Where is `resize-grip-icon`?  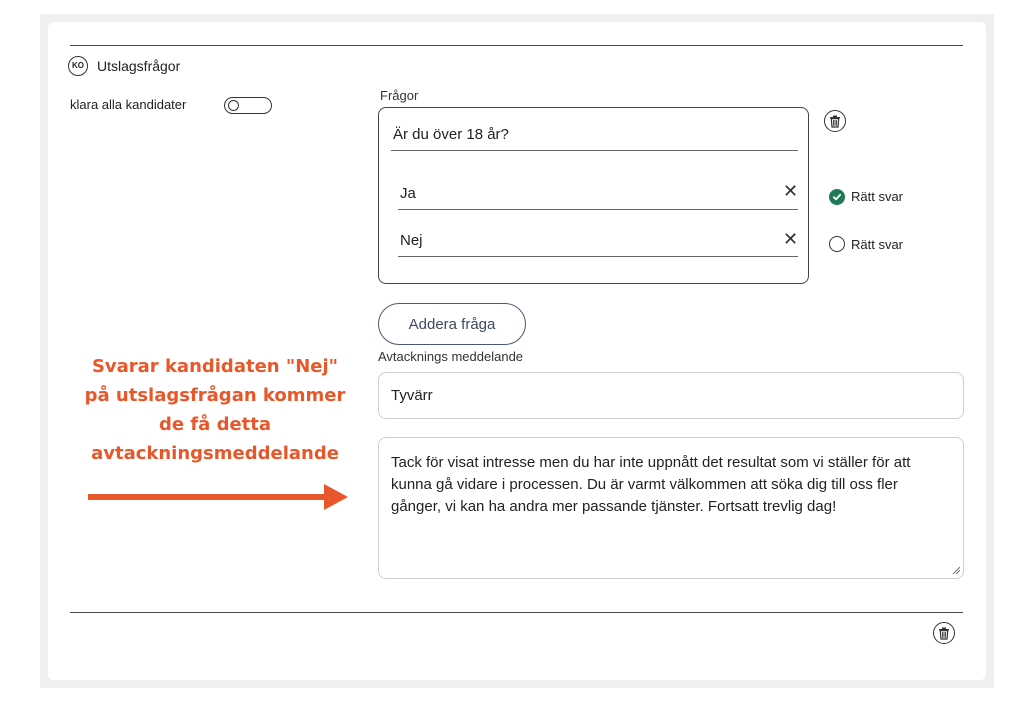
resize-grip-icon is located at coordinates (956, 570).